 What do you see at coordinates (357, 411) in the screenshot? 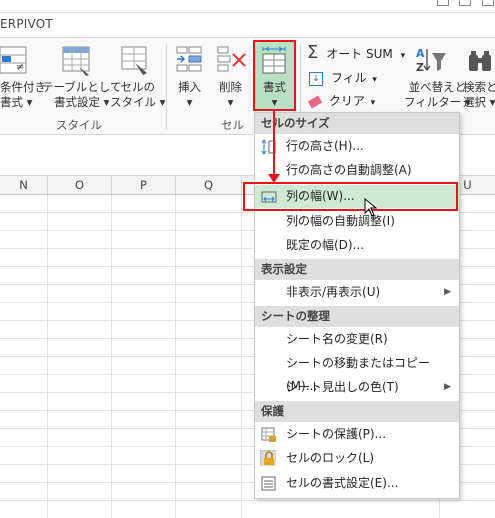
I see `menu-header-protection: 保護` at bounding box center [357, 411].